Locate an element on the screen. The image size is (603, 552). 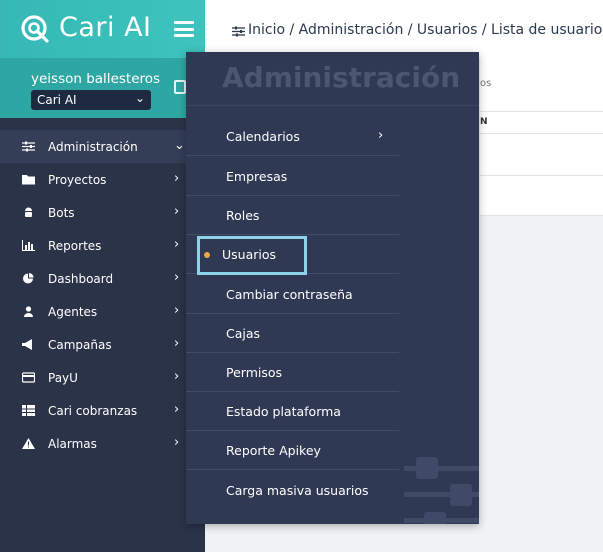
submenu-item-estado-plataforma: Estado plataforma is located at coordinates (292, 411).